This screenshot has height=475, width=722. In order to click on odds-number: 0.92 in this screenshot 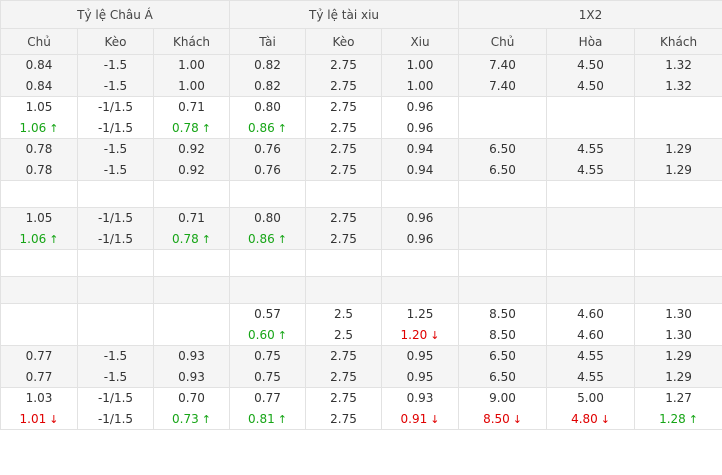, I will do `click(191, 169)`.